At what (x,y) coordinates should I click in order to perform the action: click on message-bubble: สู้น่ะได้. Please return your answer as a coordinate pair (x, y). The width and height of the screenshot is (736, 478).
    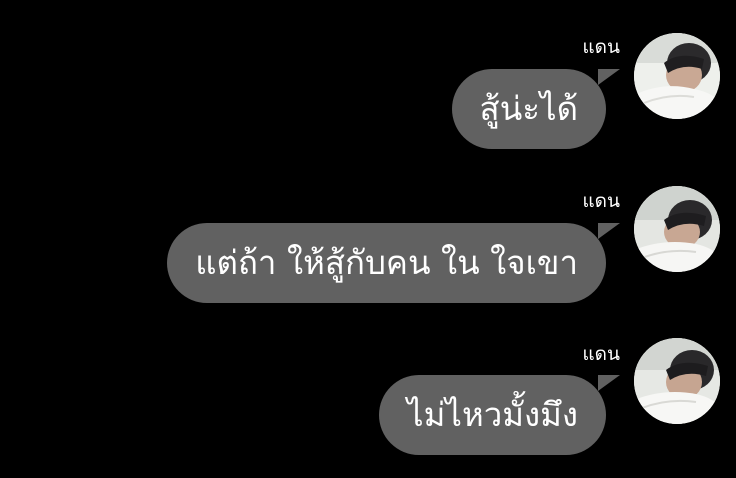
    Looking at the image, I should click on (528, 109).